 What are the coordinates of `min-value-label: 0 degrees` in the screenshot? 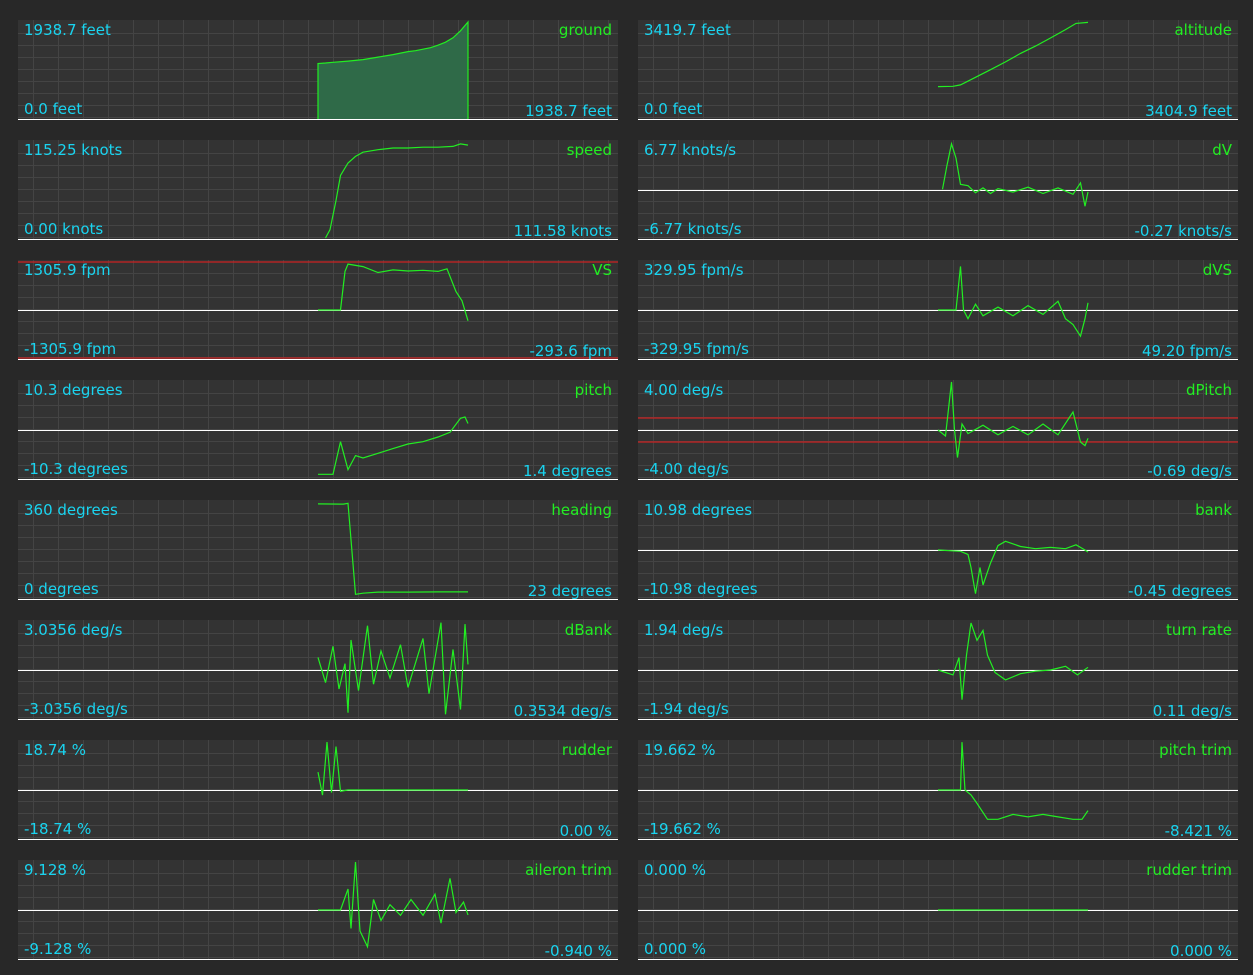 It's located at (61, 589).